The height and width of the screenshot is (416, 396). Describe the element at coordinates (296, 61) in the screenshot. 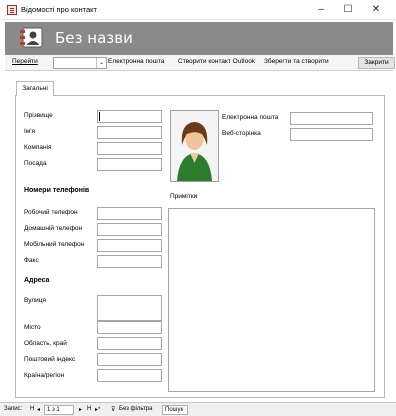

I see `save-and-new-button: Зберегти та створити` at that location.